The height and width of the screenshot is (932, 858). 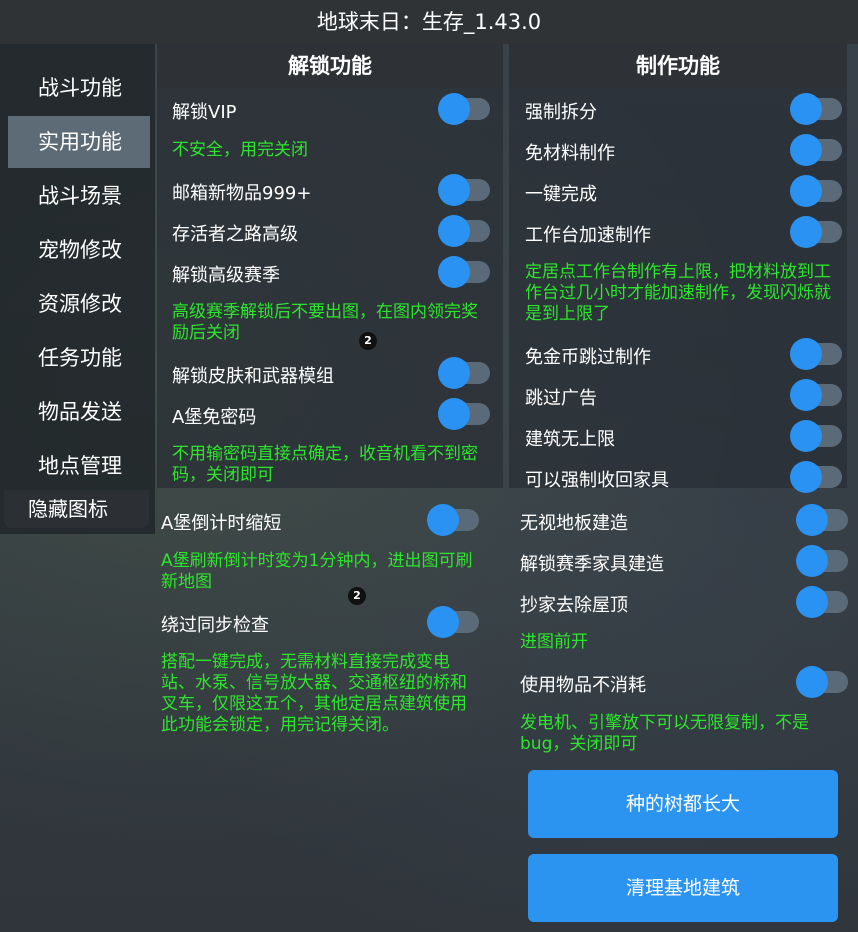 I want to click on skip-ad-toggle, so click(x=816, y=395).